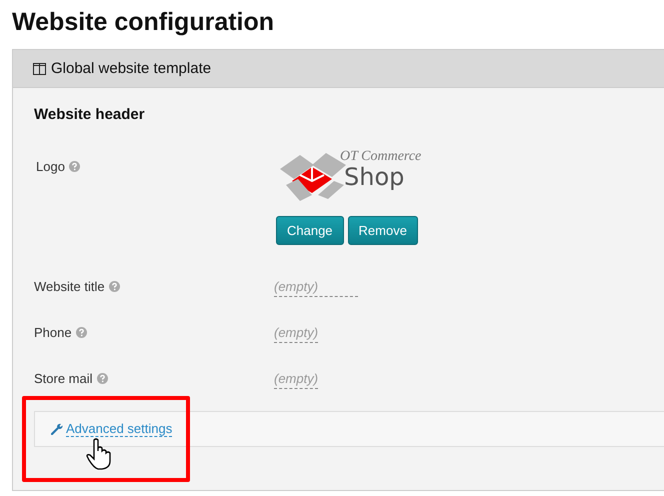 This screenshot has width=664, height=496. Describe the element at coordinates (119, 429) in the screenshot. I see `advanced-settings-link: Advanced settings` at that location.